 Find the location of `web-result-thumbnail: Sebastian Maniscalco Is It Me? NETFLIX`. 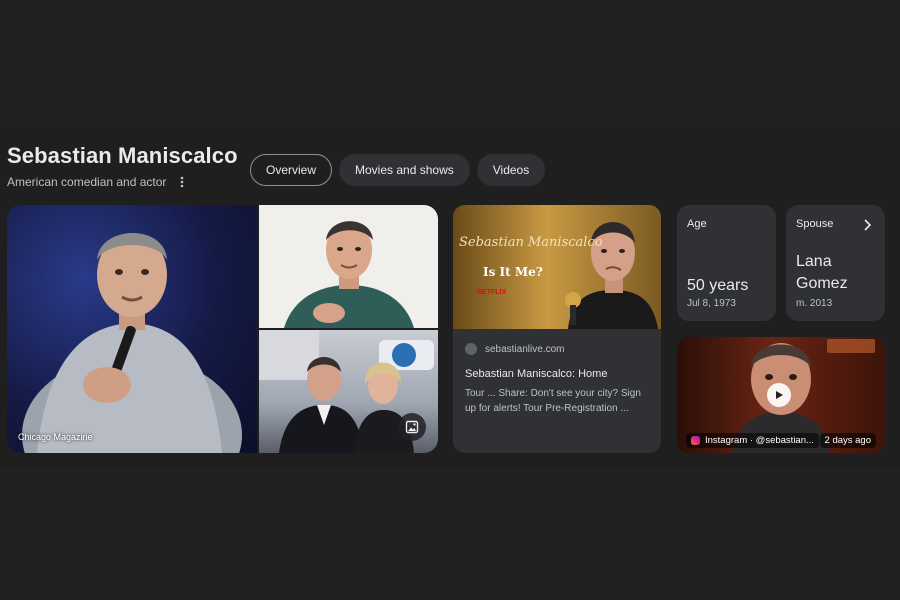

web-result-thumbnail: Sebastian Maniscalco Is It Me? NETFLIX is located at coordinates (557, 267).